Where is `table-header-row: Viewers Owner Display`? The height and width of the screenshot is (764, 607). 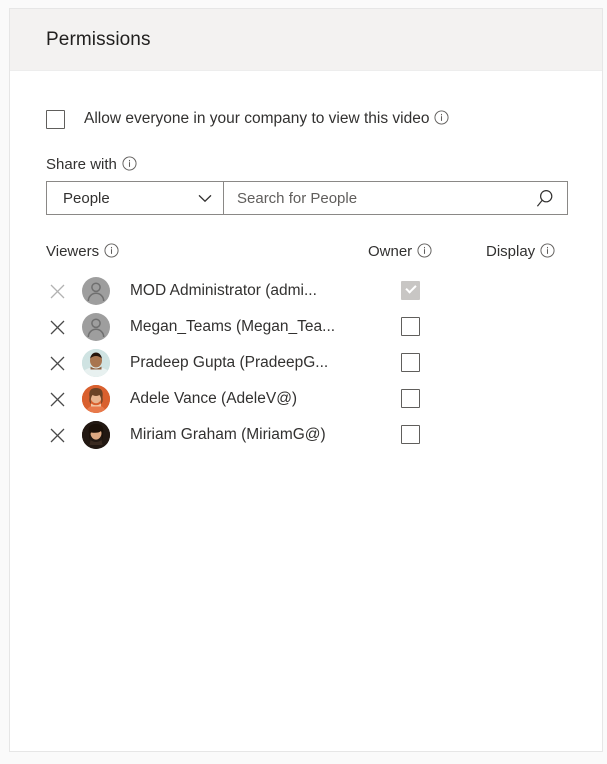 table-header-row: Viewers Owner Display is located at coordinates (306, 255).